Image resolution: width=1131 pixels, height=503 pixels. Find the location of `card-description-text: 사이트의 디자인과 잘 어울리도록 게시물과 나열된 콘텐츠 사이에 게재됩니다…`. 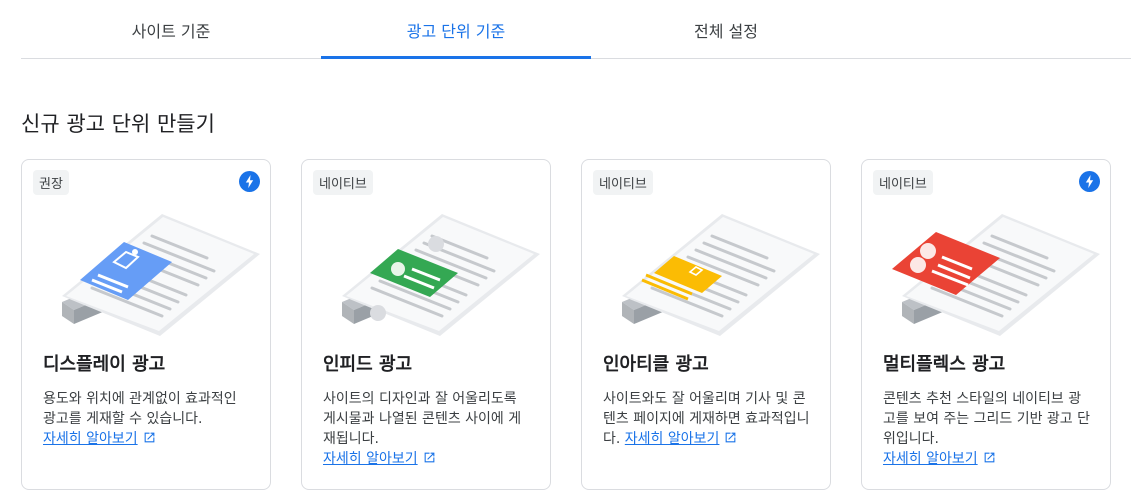

card-description-text: 사이트의 디자인과 잘 어울리도록 게시물과 나열된 콘텐츠 사이에 게재됩니다… is located at coordinates (422, 419).